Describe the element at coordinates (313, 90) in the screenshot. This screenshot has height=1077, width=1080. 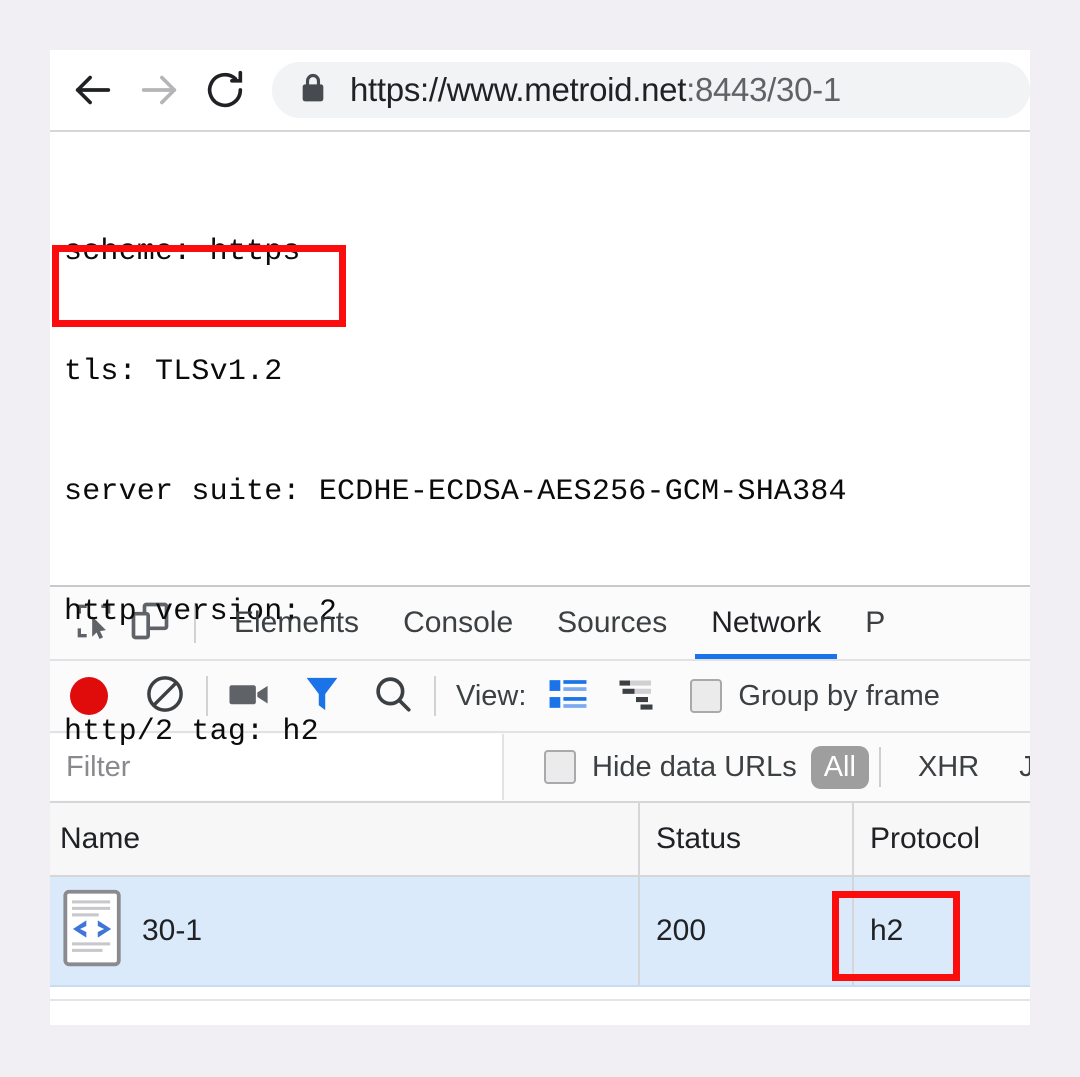
I see `lock-icon` at that location.